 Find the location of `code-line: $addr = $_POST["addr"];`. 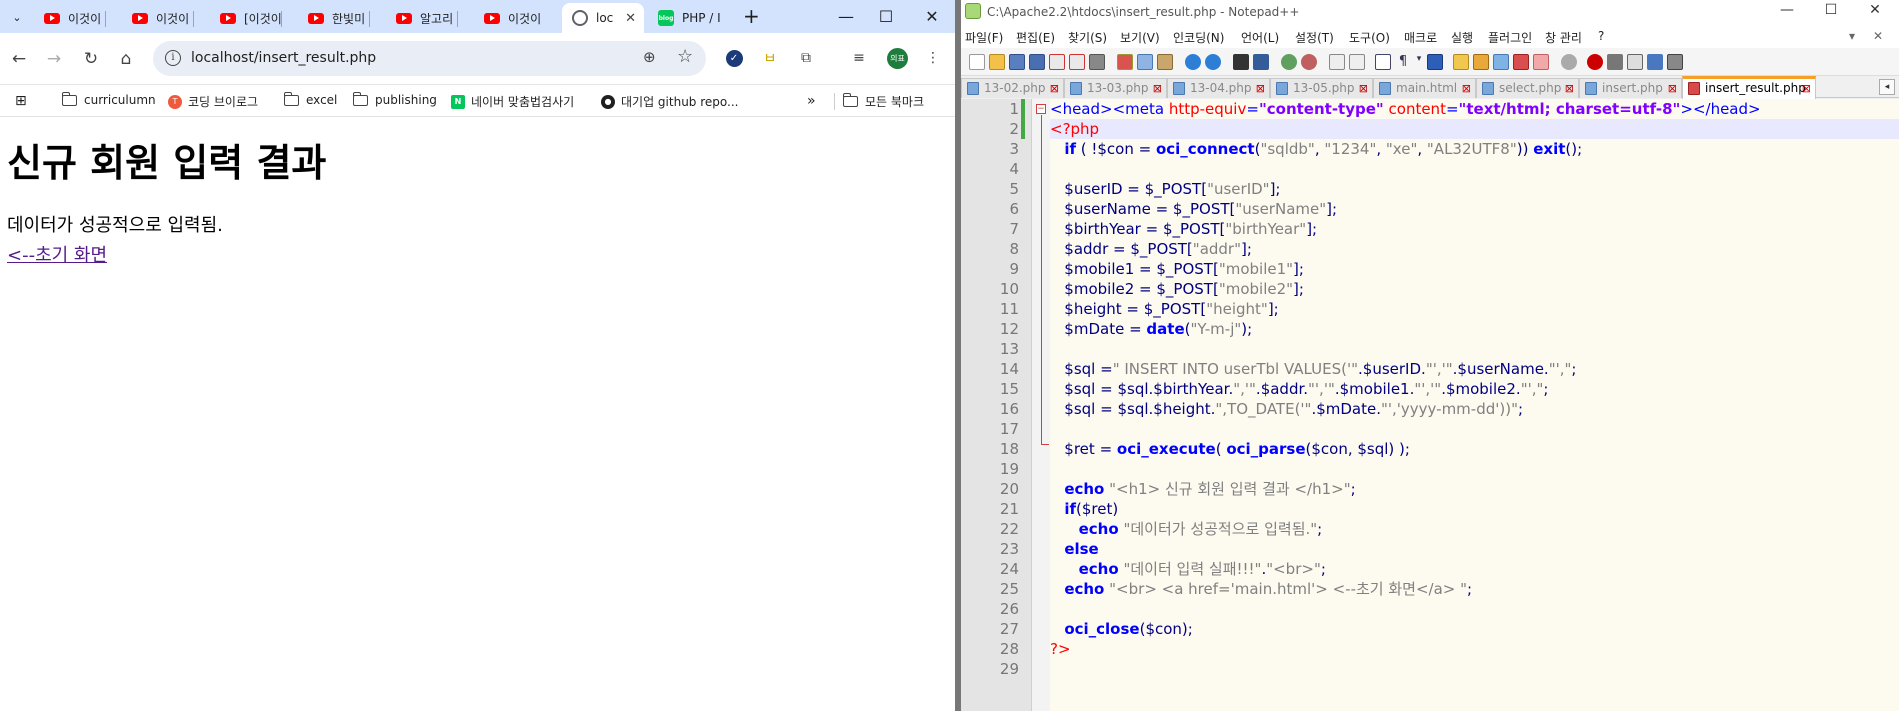

code-line: $addr = $_POST["addr"]; is located at coordinates (1474, 249).